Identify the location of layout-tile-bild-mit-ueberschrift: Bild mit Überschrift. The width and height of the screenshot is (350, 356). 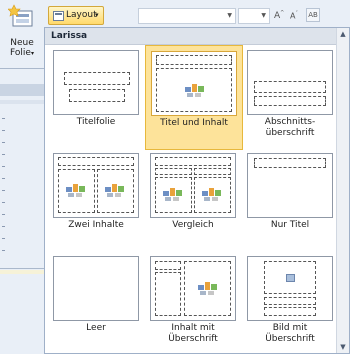
(291, 303).